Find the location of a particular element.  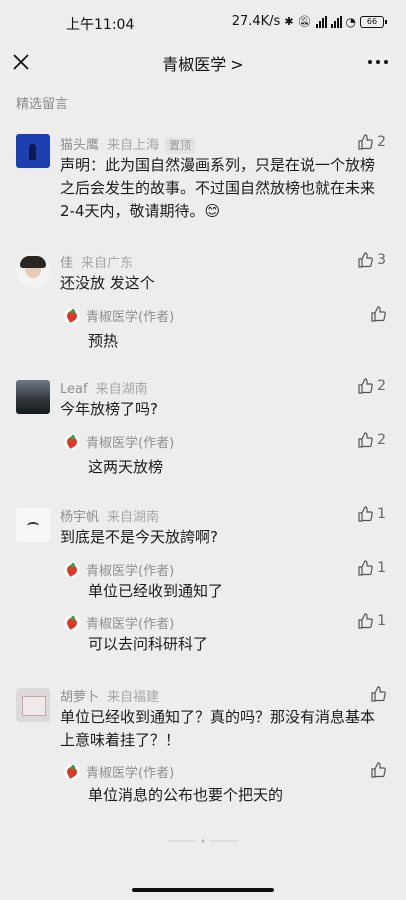

chevron-right-icon: > is located at coordinates (237, 64).